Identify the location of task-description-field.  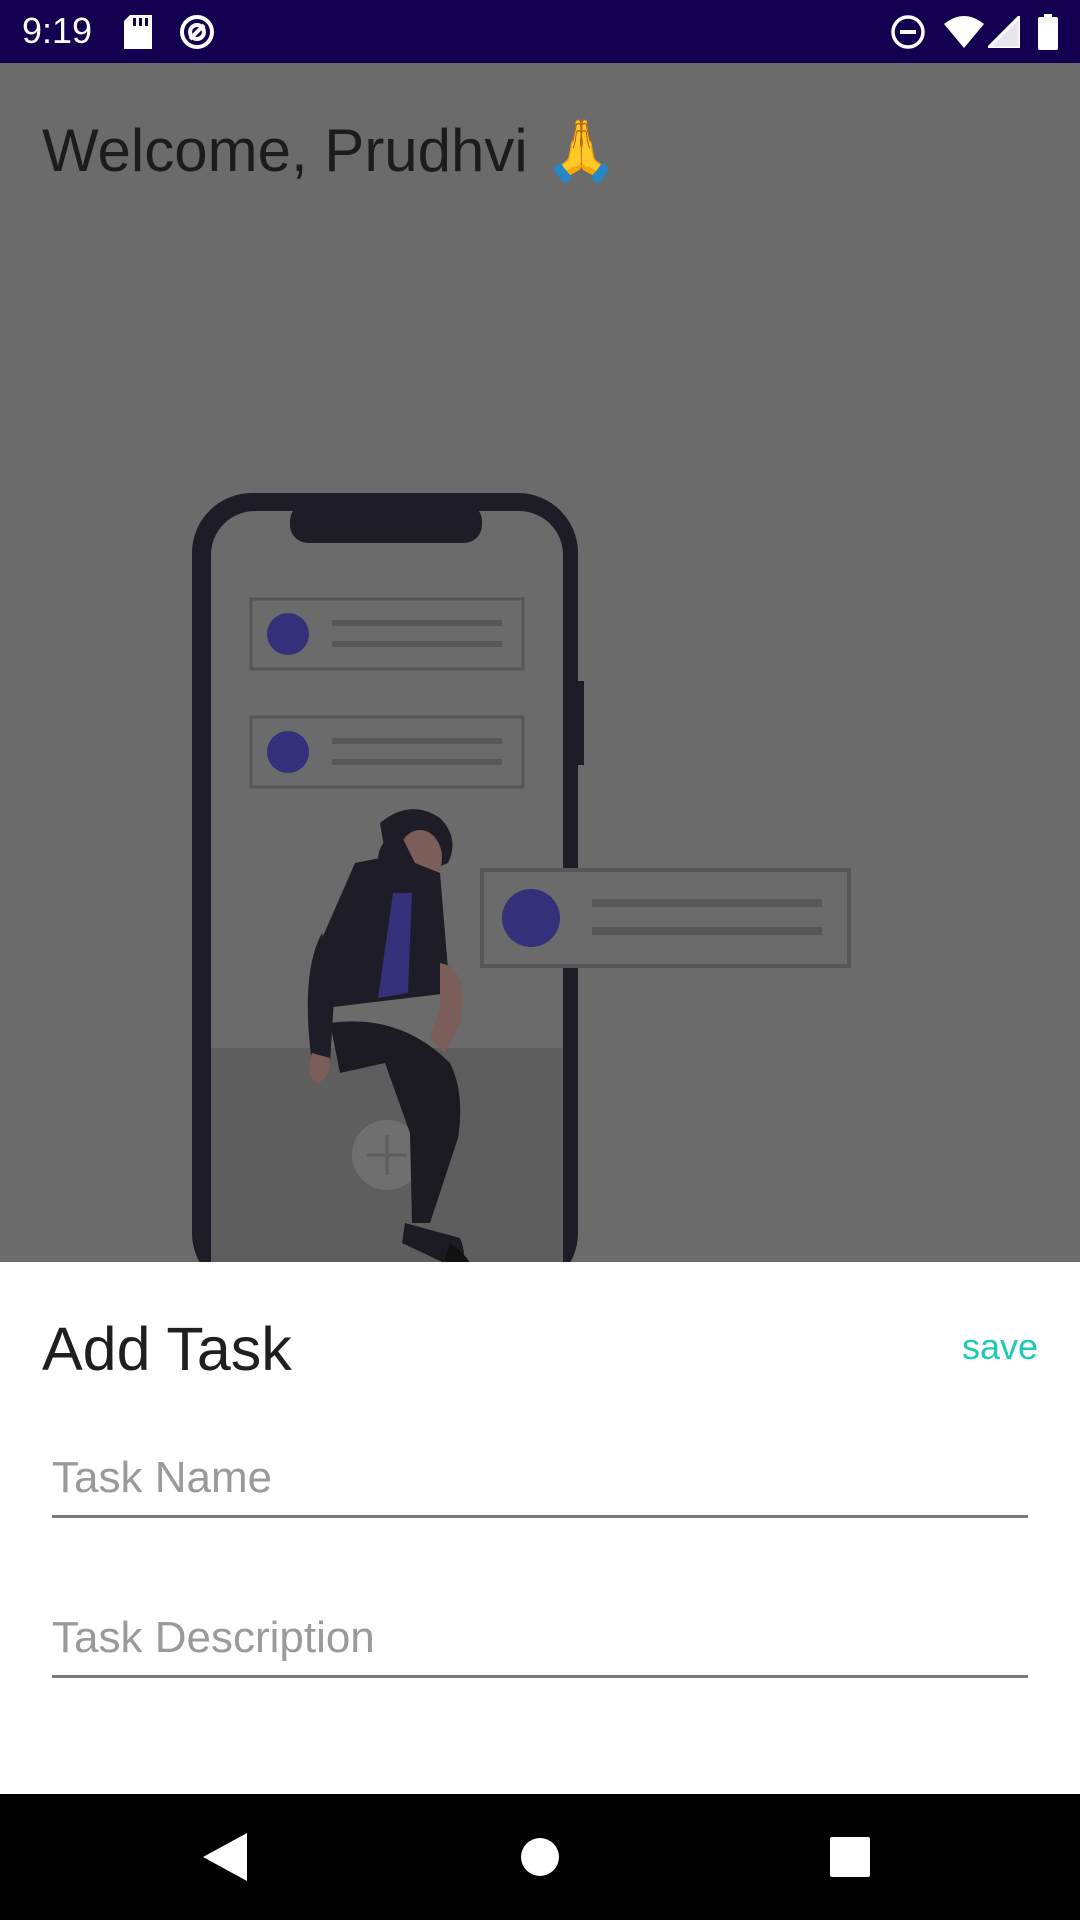
(540, 1640).